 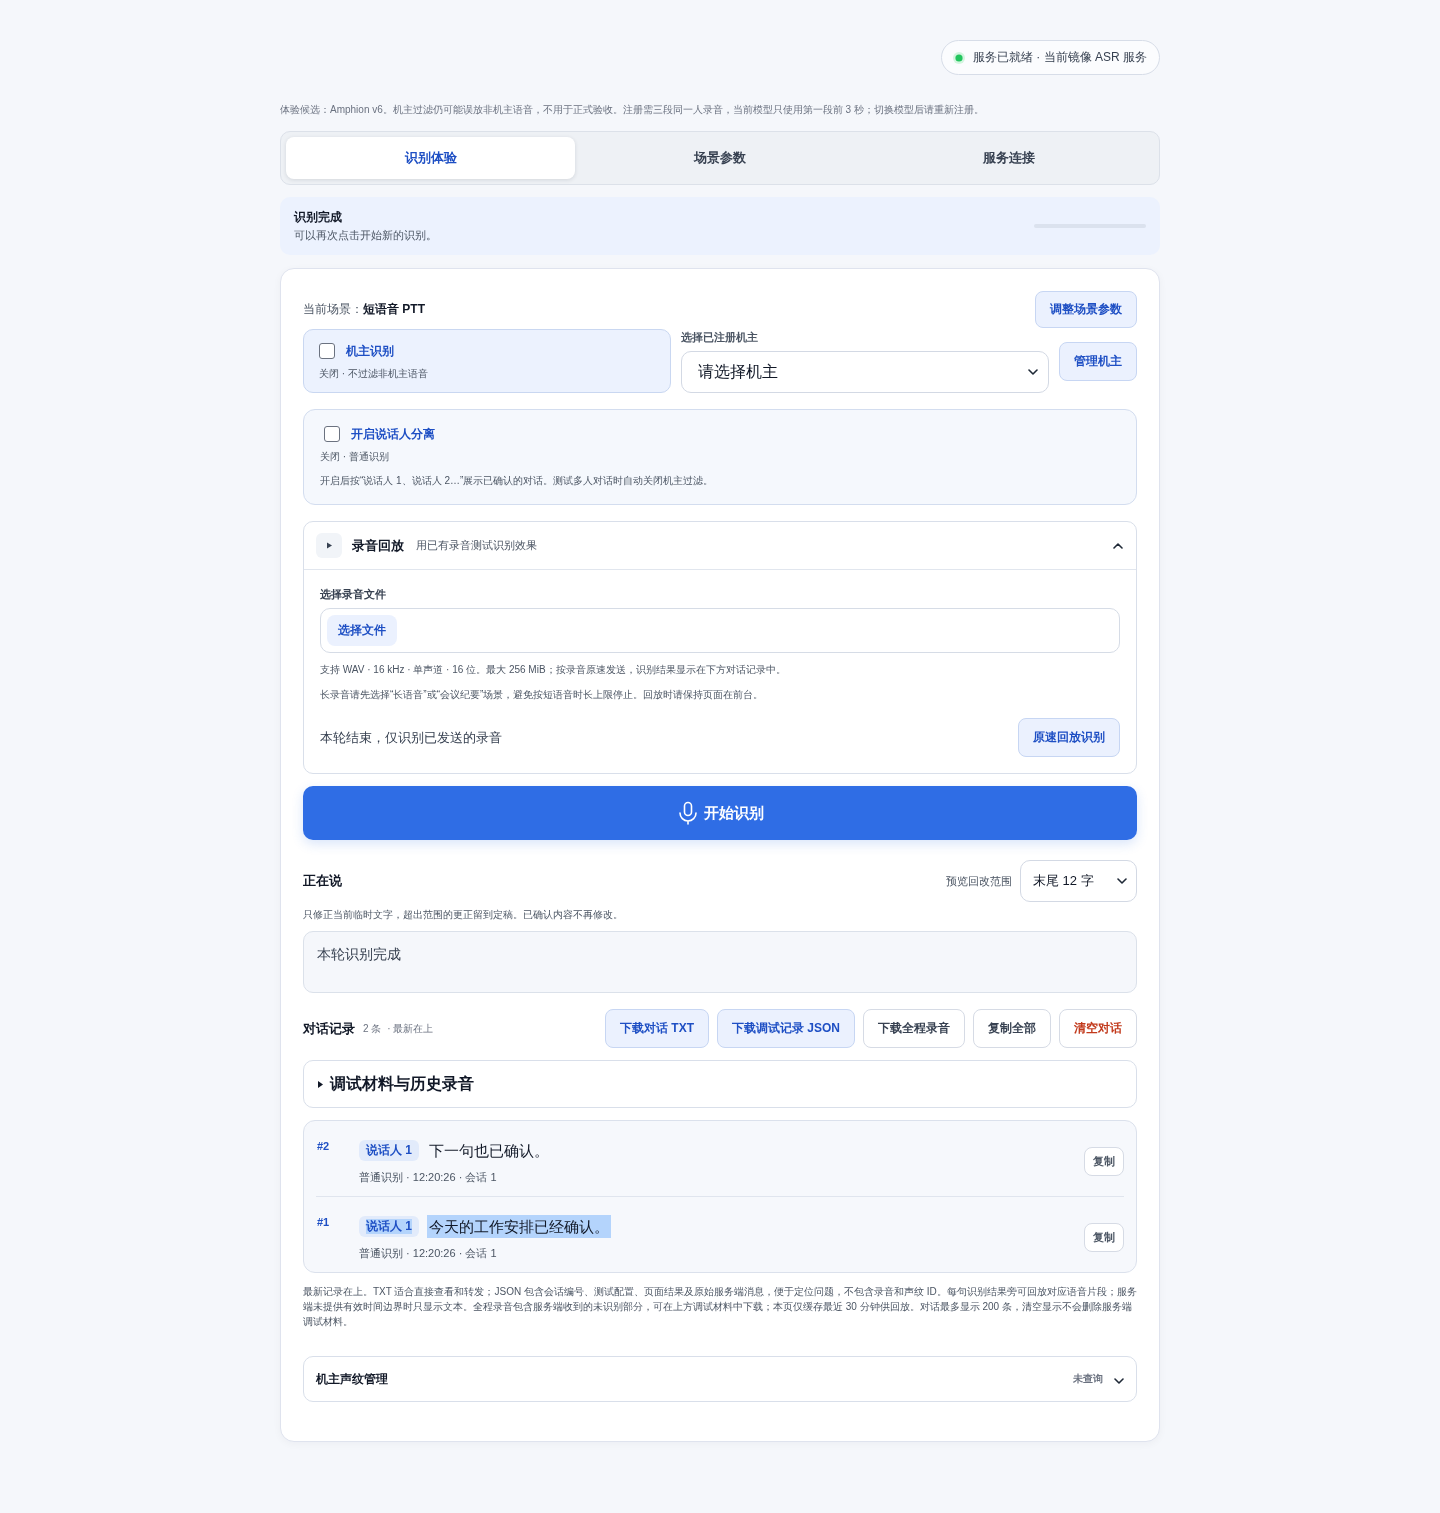 I want to click on debug-materials-toggle: 调试材料与历史录音, so click(x=720, y=1084).